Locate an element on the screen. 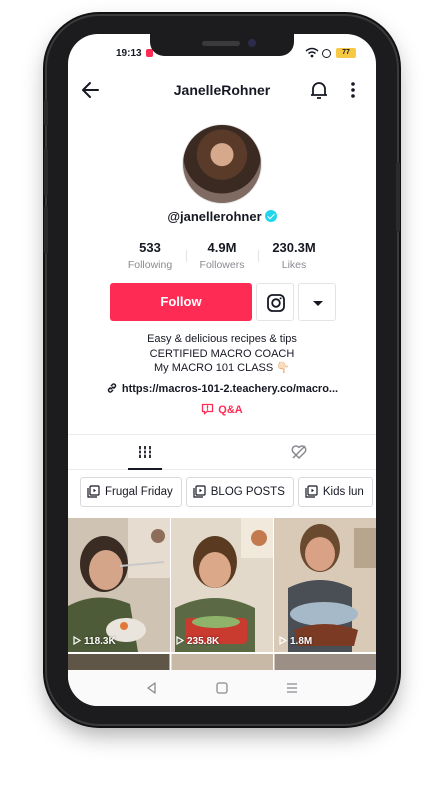 This screenshot has width=440, height=800. nav-back-icon is located at coordinates (152, 688).